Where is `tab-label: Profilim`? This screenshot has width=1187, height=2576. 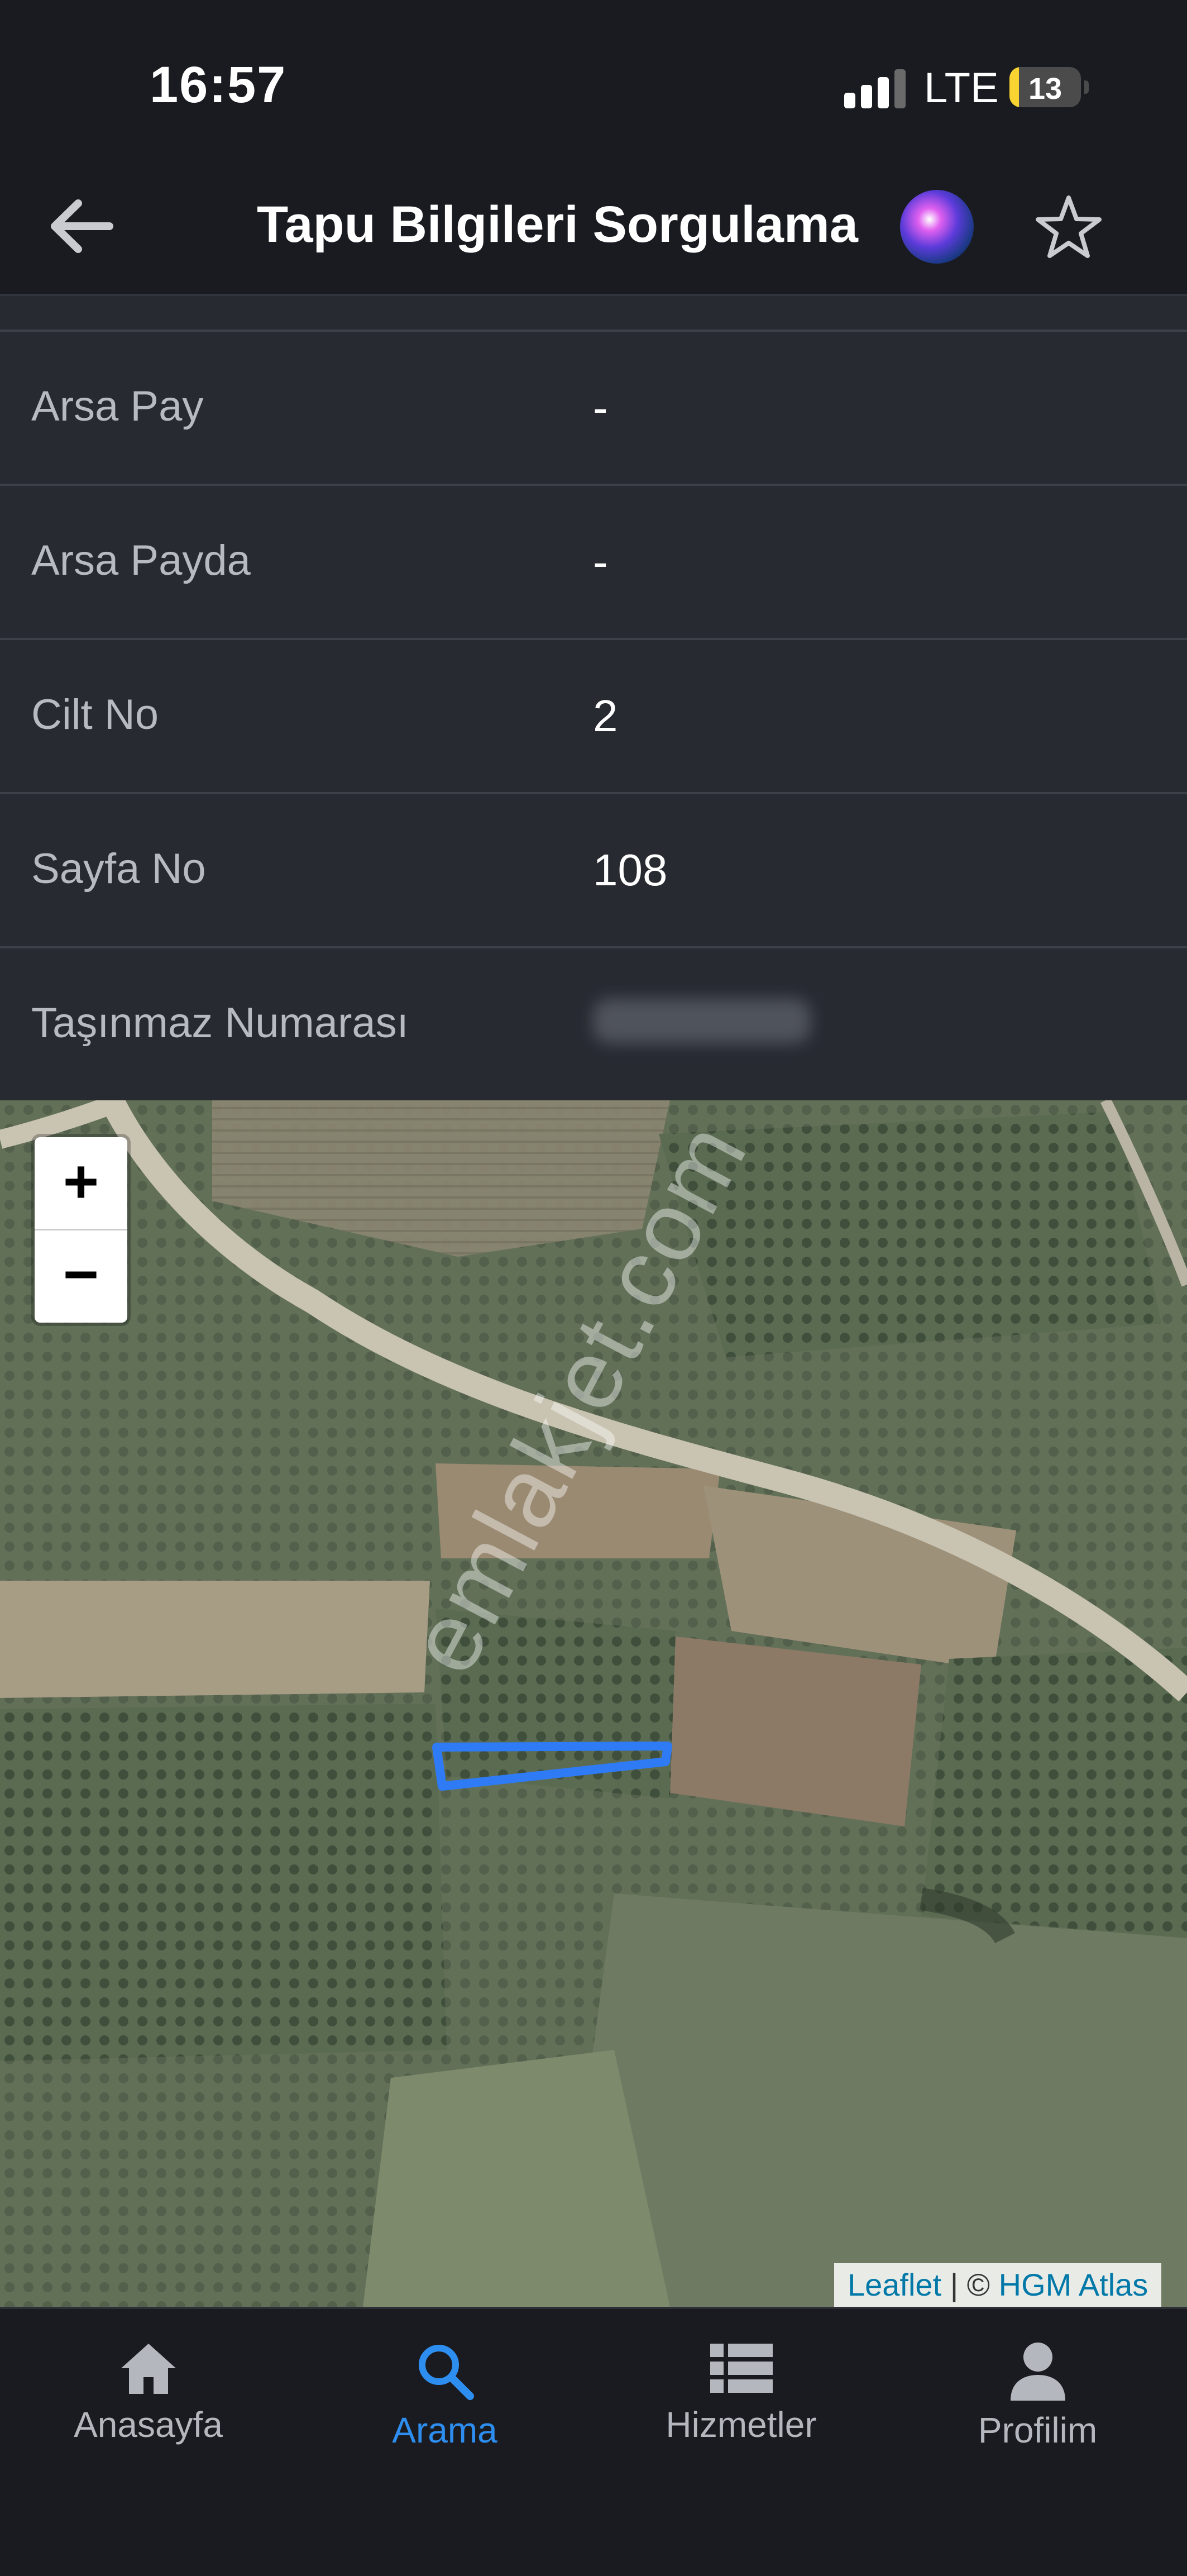 tab-label: Profilim is located at coordinates (1038, 2430).